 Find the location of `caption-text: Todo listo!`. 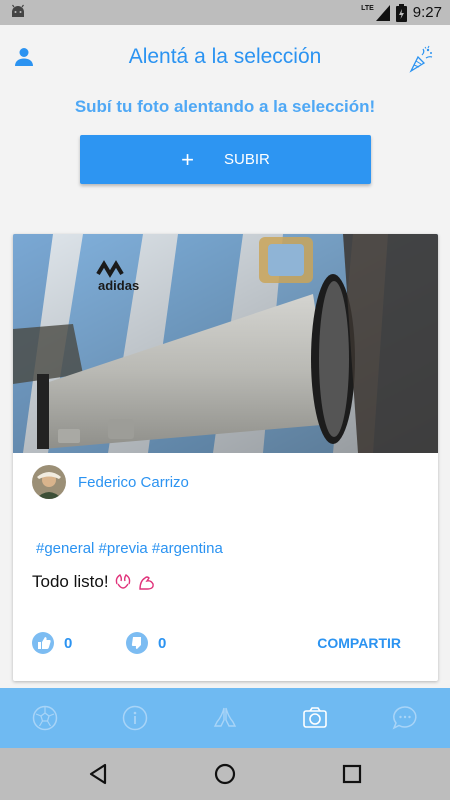

caption-text: Todo listo! is located at coordinates (70, 581).